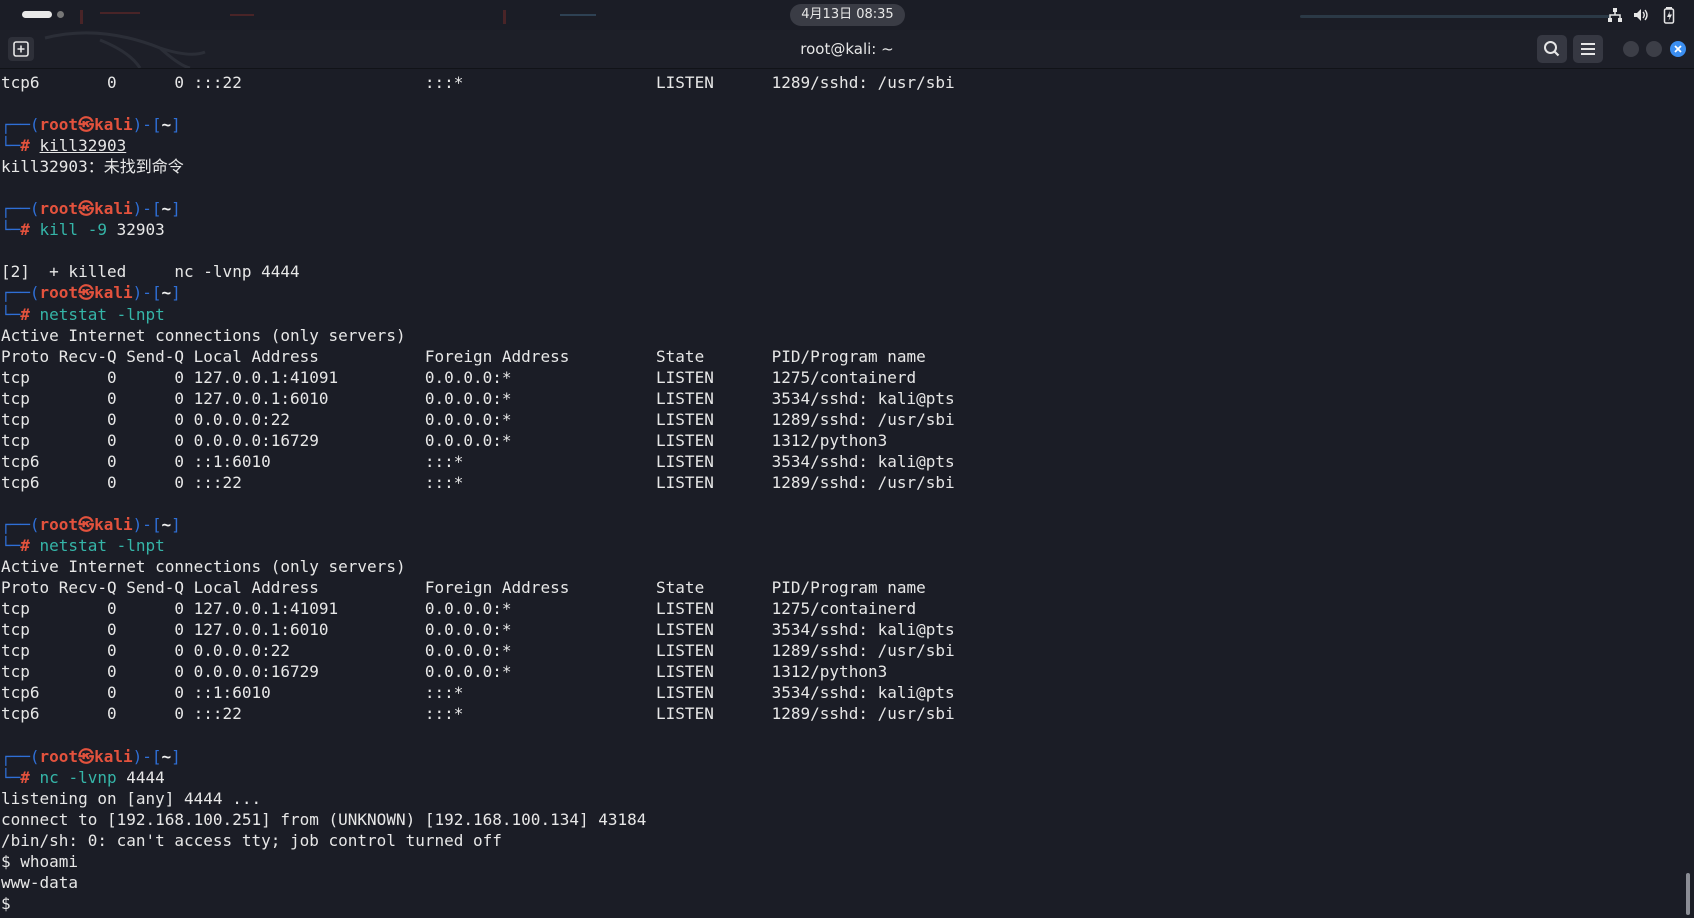  I want to click on volume-icon, so click(1641, 15).